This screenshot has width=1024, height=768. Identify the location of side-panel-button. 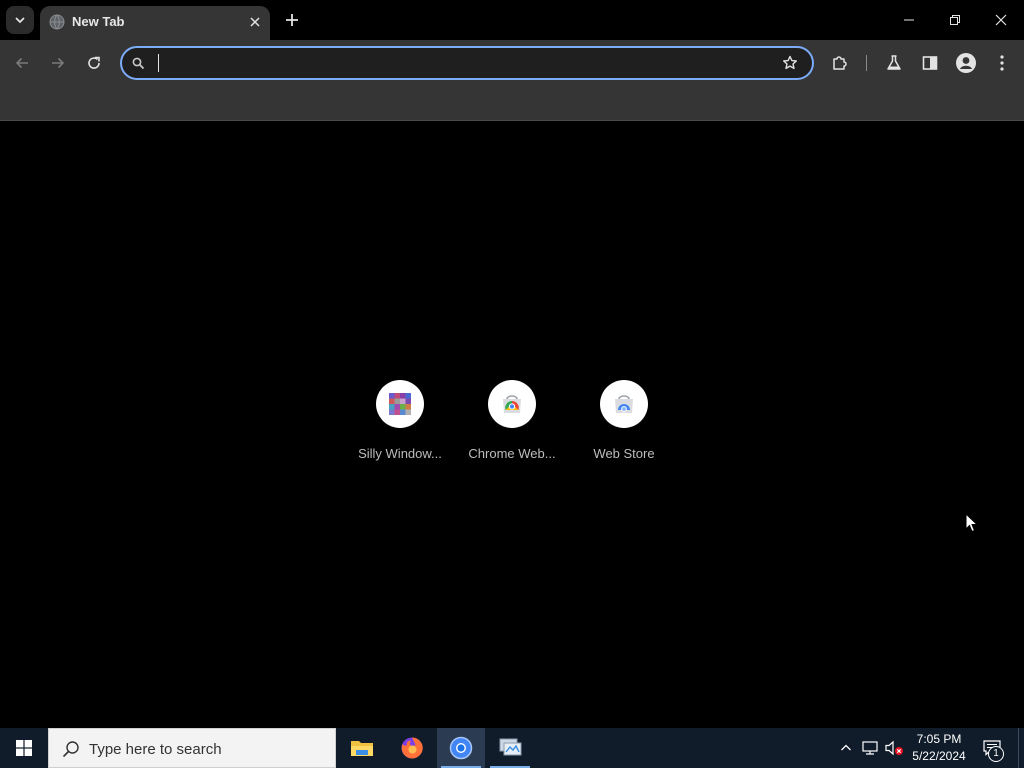
(930, 63).